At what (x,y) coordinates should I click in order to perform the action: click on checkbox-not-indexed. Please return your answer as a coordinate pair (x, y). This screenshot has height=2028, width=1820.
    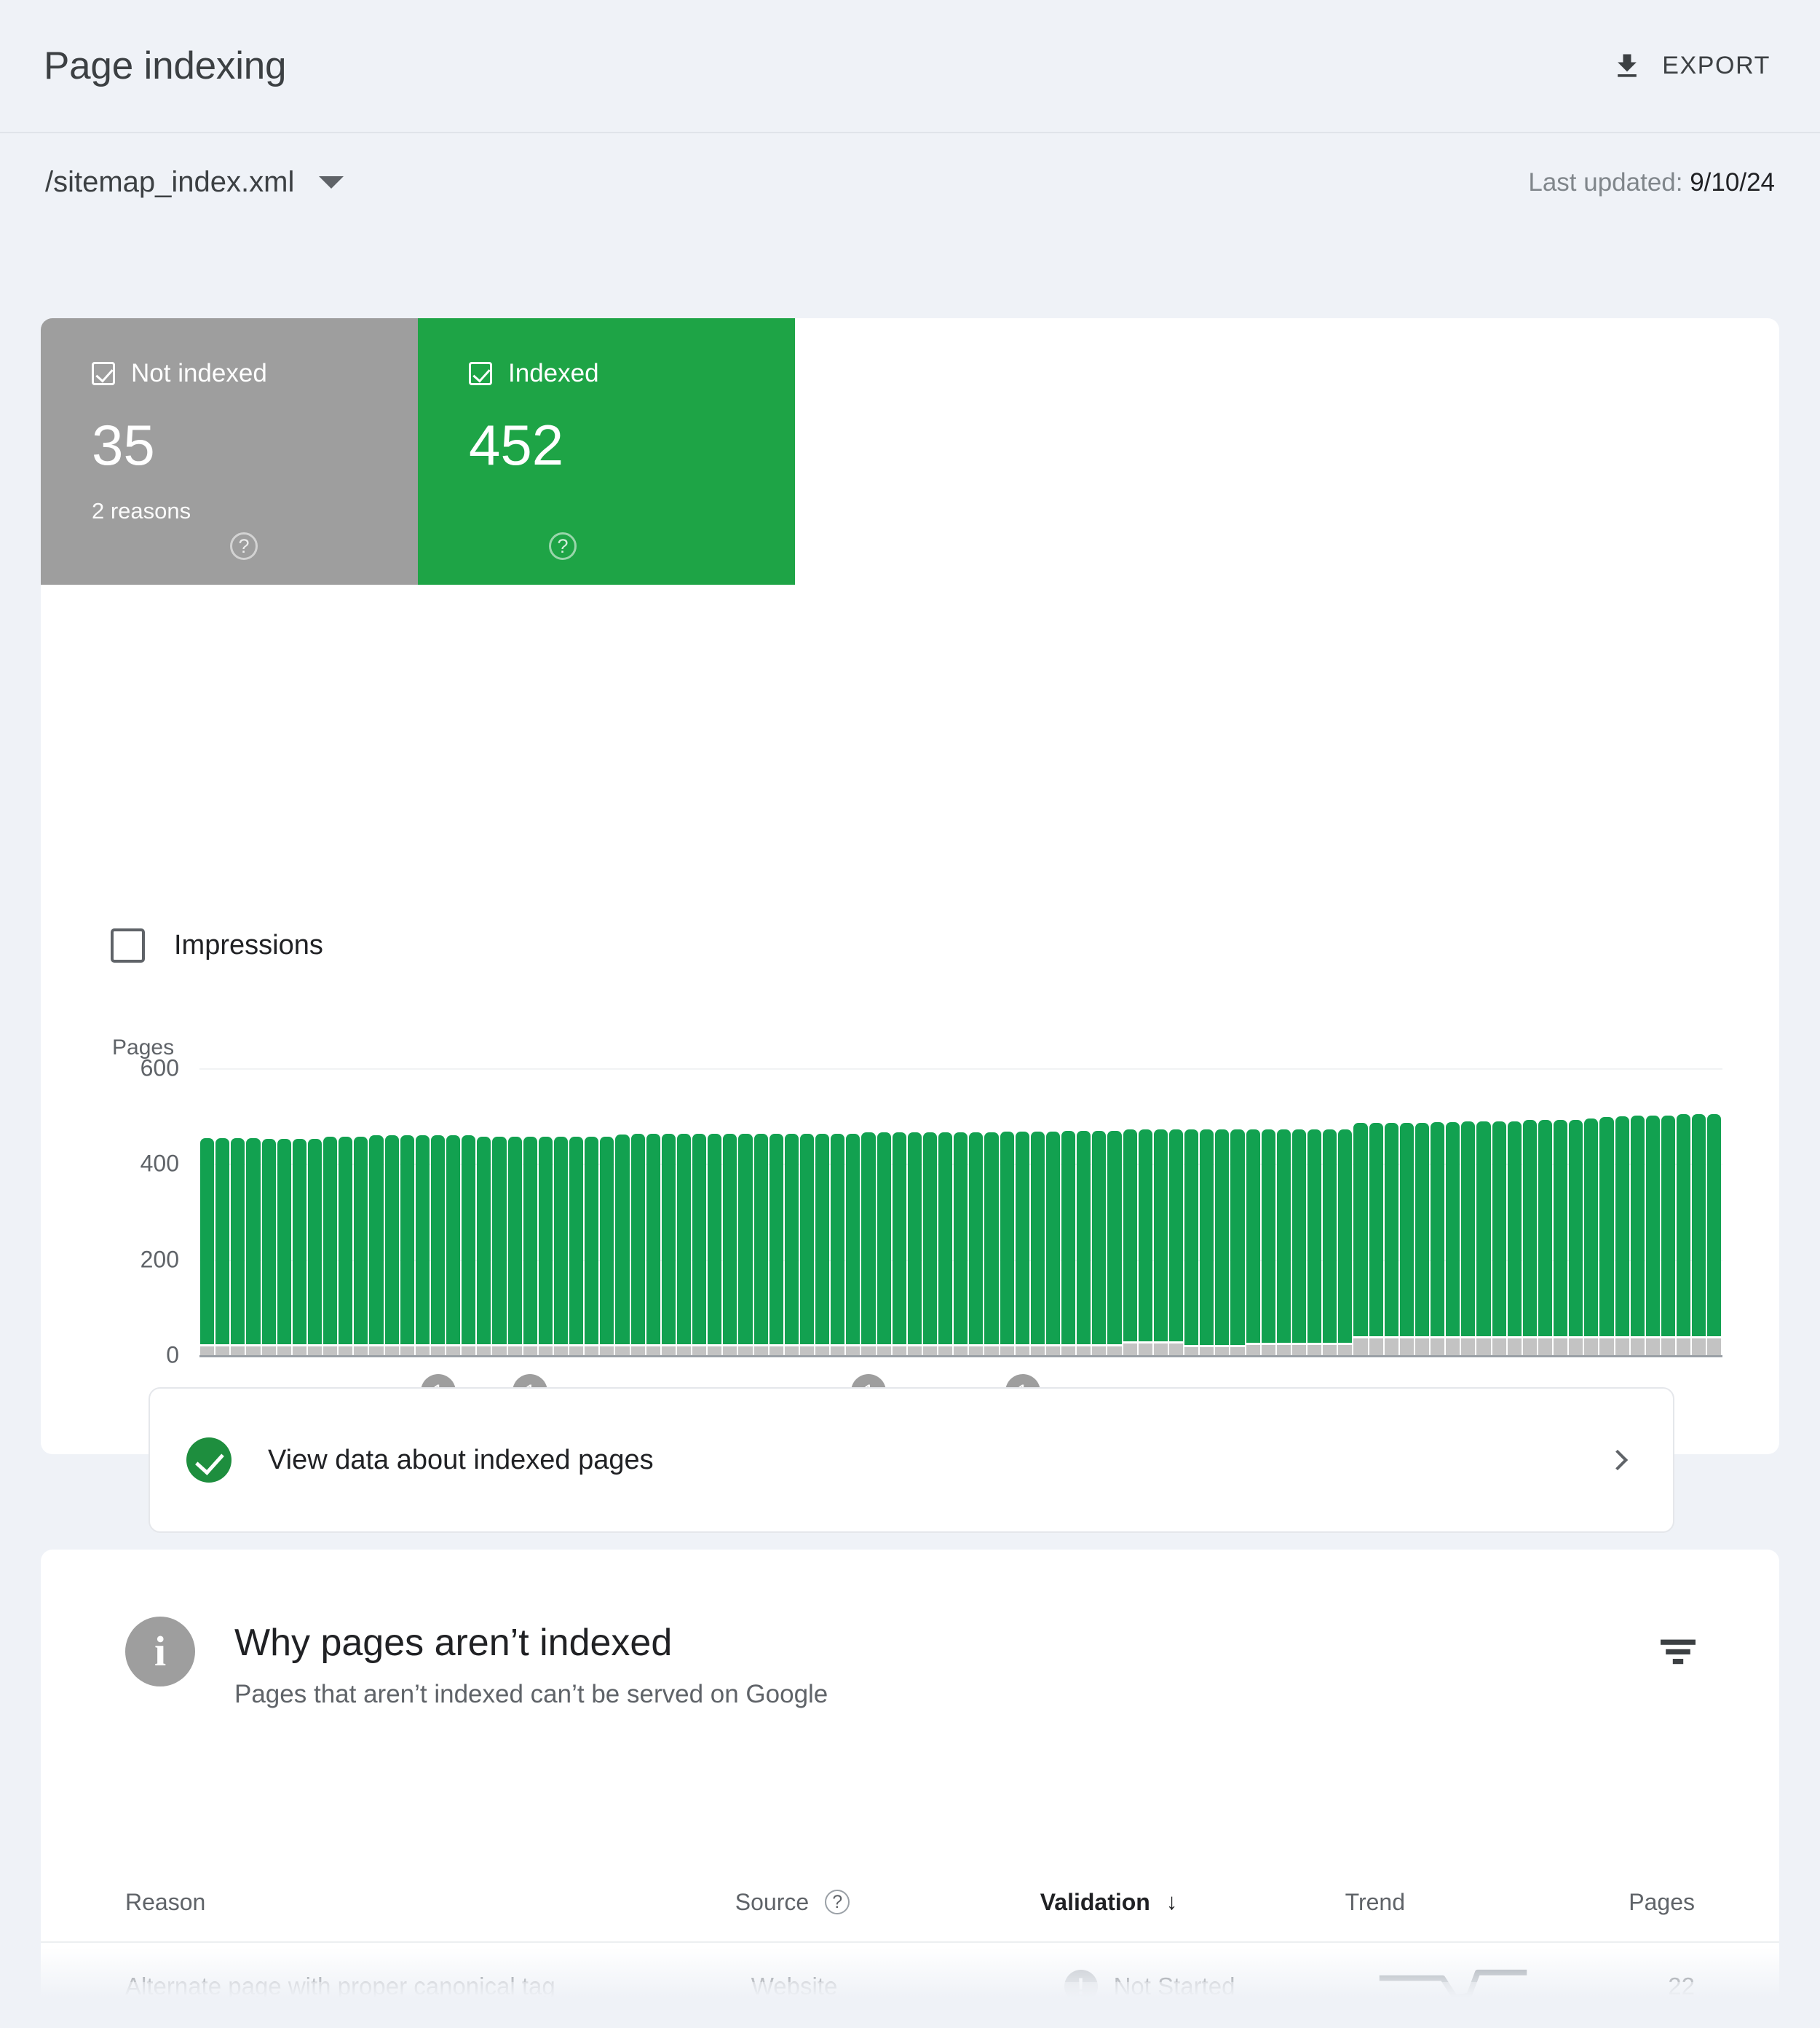
    Looking at the image, I should click on (103, 373).